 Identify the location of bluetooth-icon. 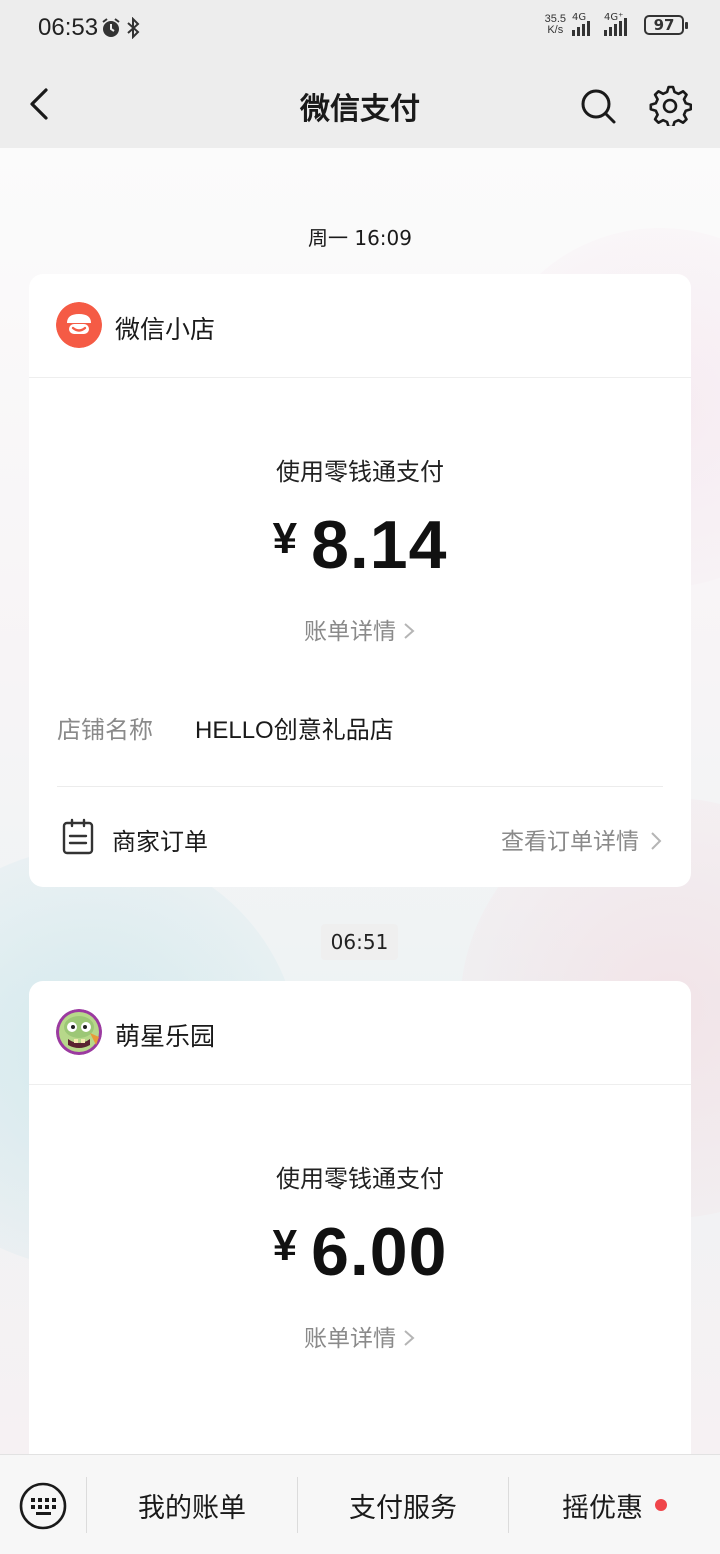
(133, 28).